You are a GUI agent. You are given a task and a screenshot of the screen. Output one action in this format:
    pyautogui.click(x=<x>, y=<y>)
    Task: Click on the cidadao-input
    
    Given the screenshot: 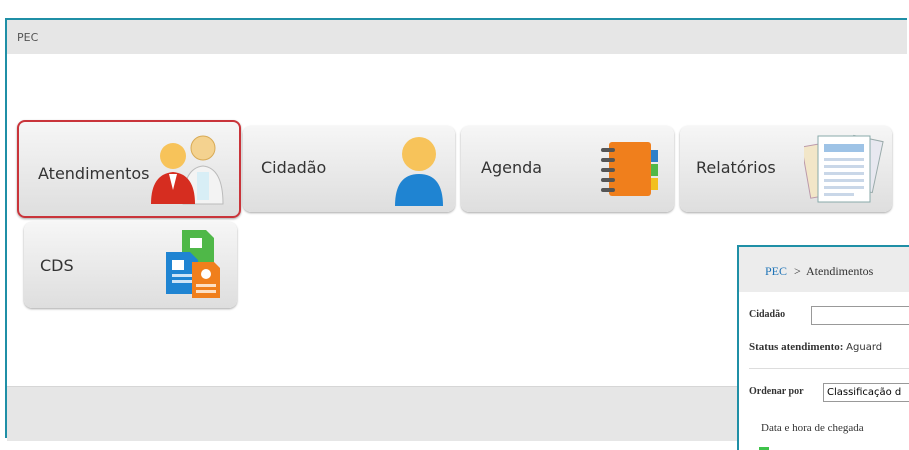 What is the action you would take?
    pyautogui.click(x=860, y=315)
    